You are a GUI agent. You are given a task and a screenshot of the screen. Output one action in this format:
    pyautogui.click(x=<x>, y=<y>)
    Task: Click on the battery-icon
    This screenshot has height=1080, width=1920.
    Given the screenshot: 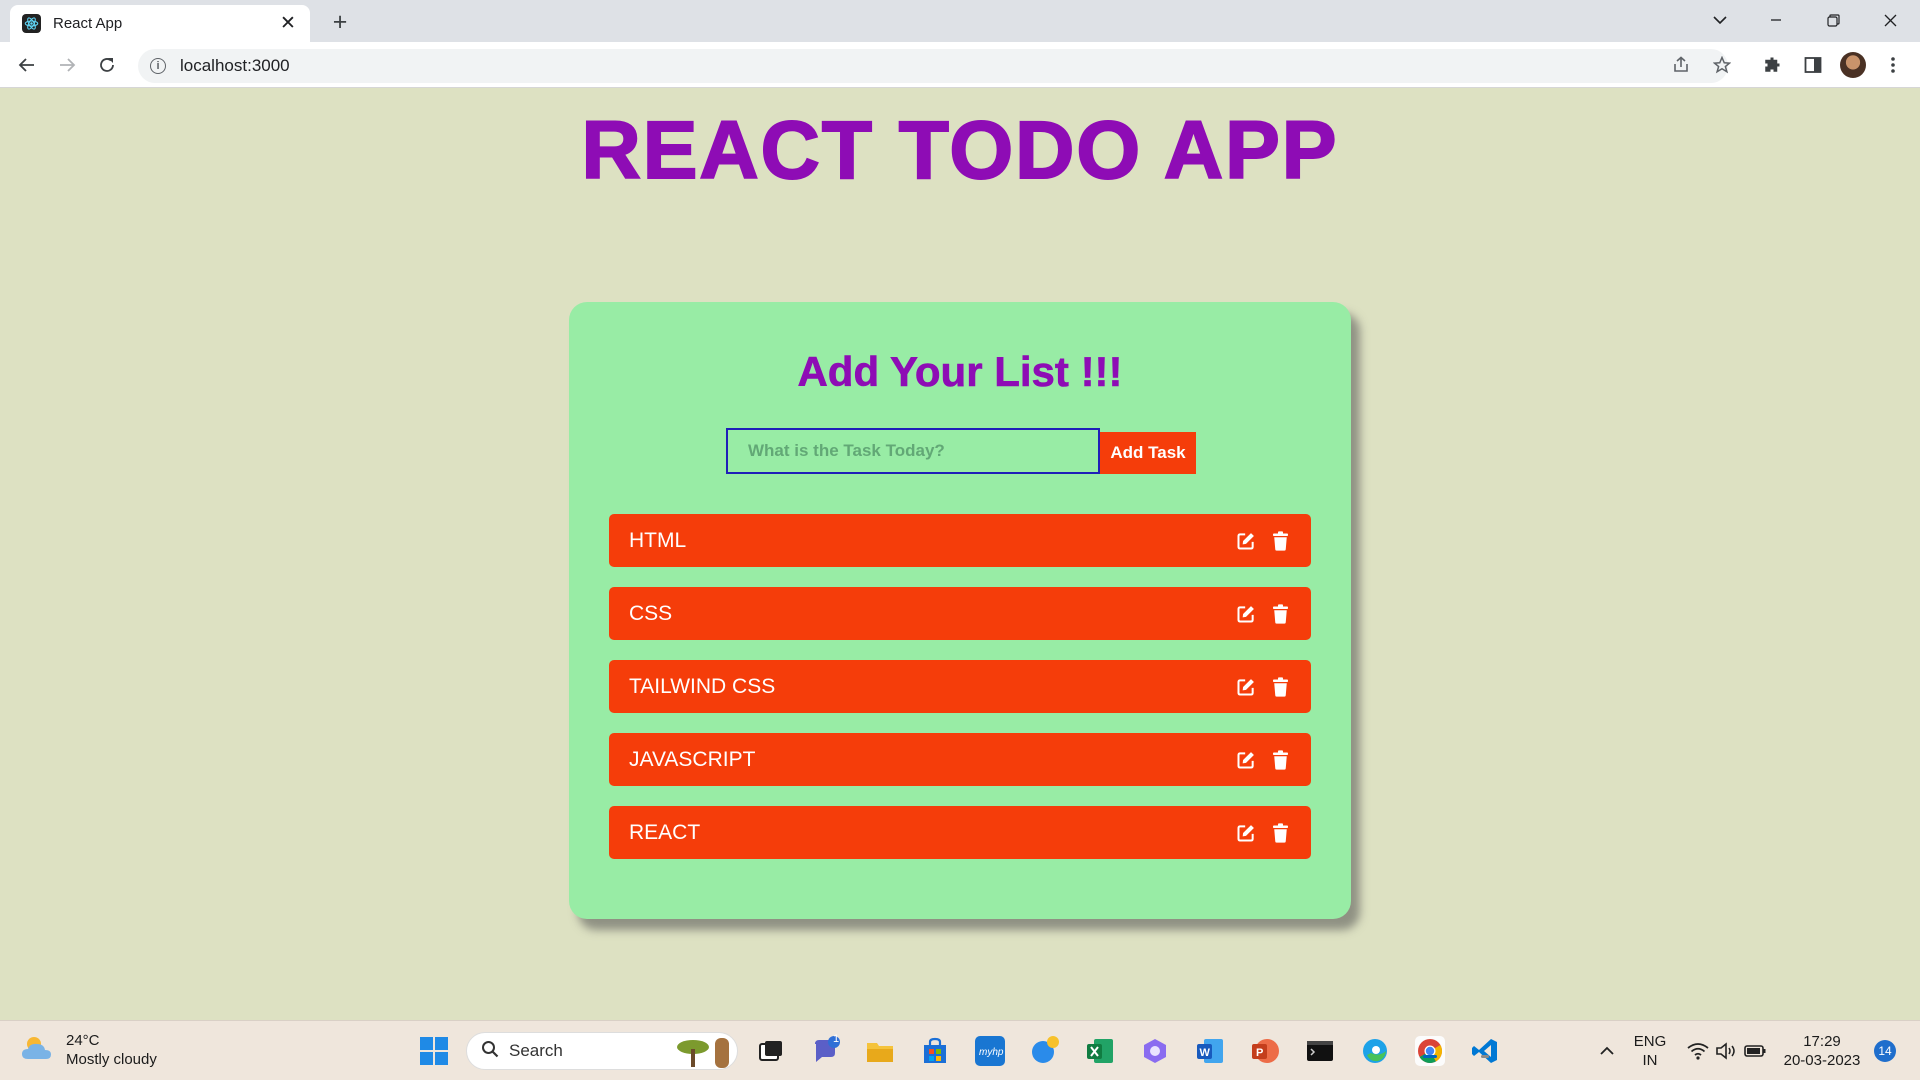 What is the action you would take?
    pyautogui.click(x=1755, y=1051)
    